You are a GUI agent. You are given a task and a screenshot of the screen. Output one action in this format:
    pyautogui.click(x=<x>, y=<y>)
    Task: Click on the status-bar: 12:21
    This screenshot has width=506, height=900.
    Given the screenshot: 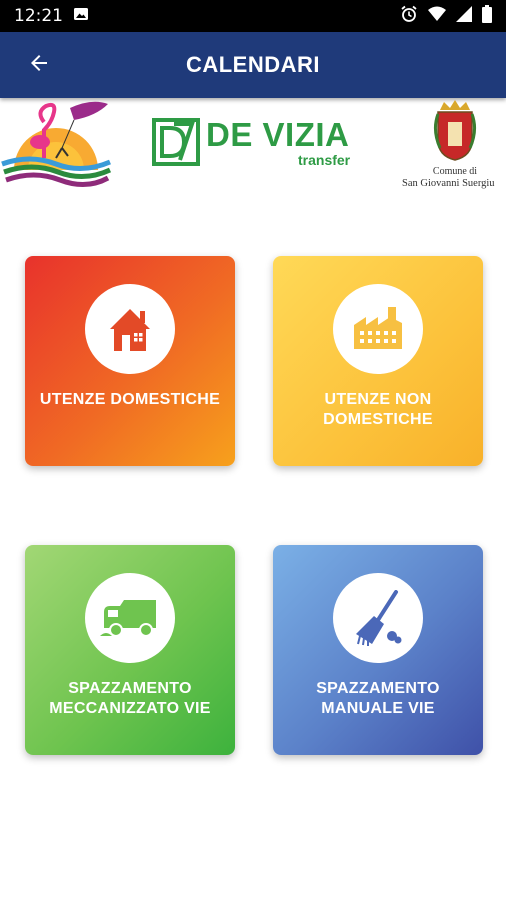 What is the action you would take?
    pyautogui.click(x=253, y=16)
    